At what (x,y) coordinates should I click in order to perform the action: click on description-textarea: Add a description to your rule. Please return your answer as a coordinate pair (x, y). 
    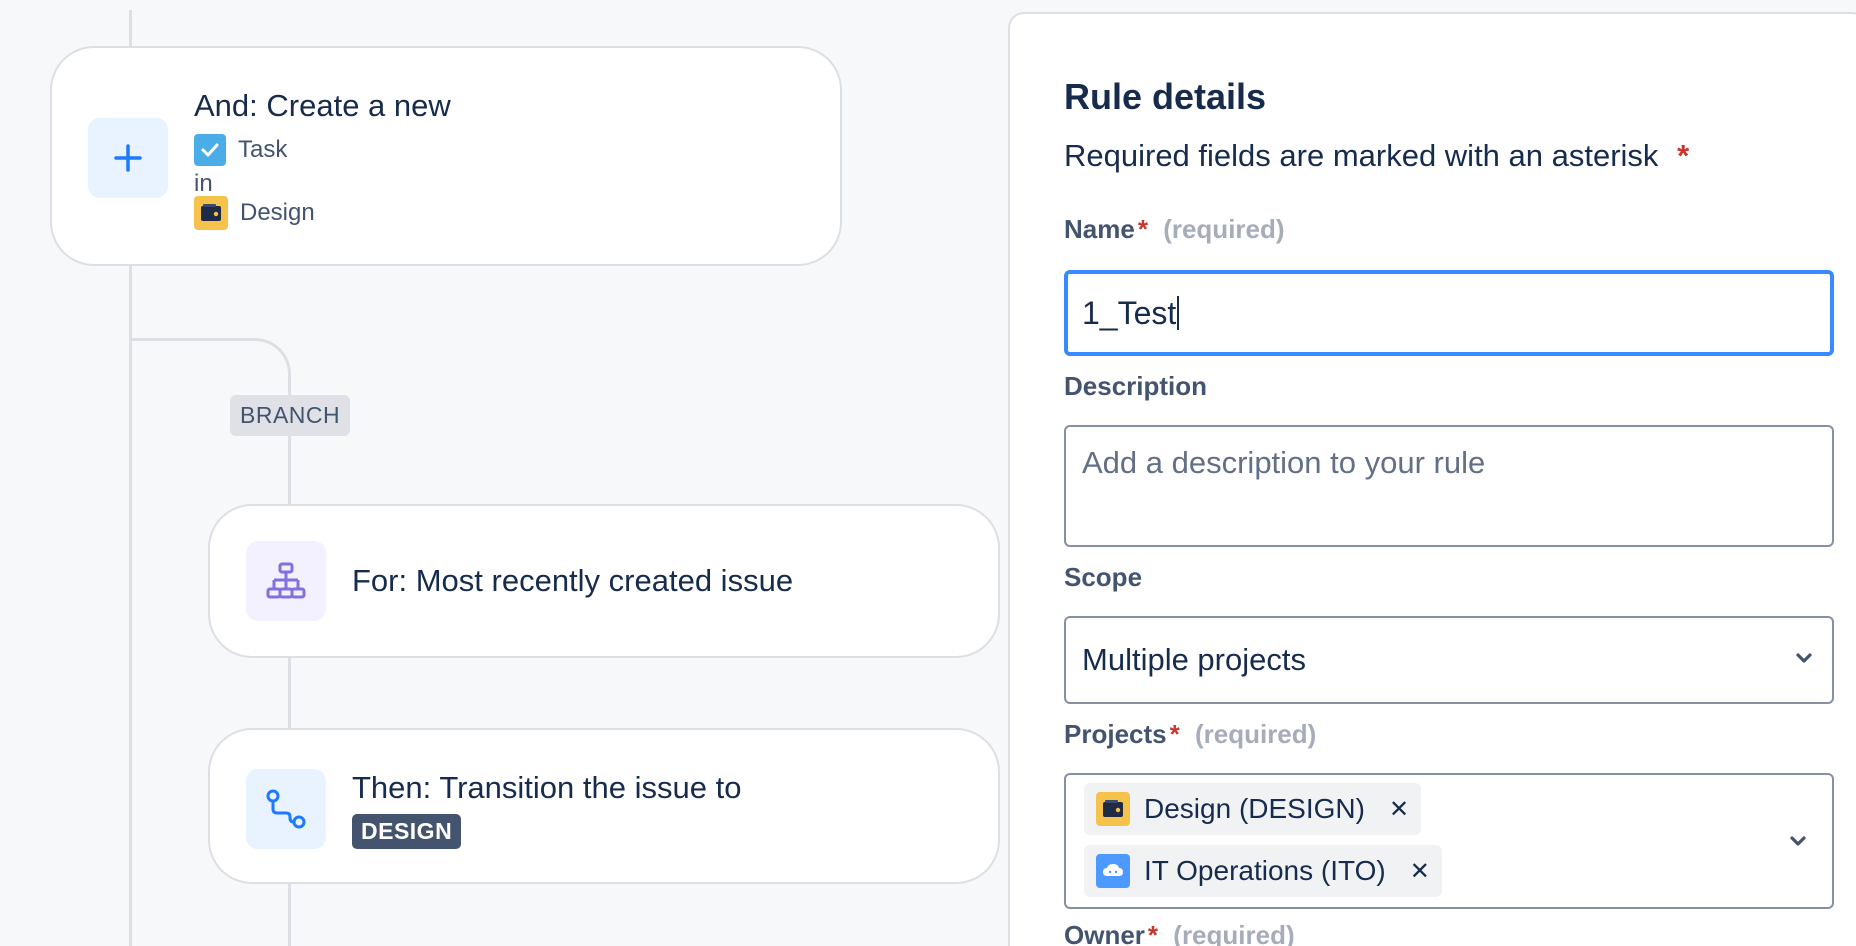
    Looking at the image, I should click on (1449, 486).